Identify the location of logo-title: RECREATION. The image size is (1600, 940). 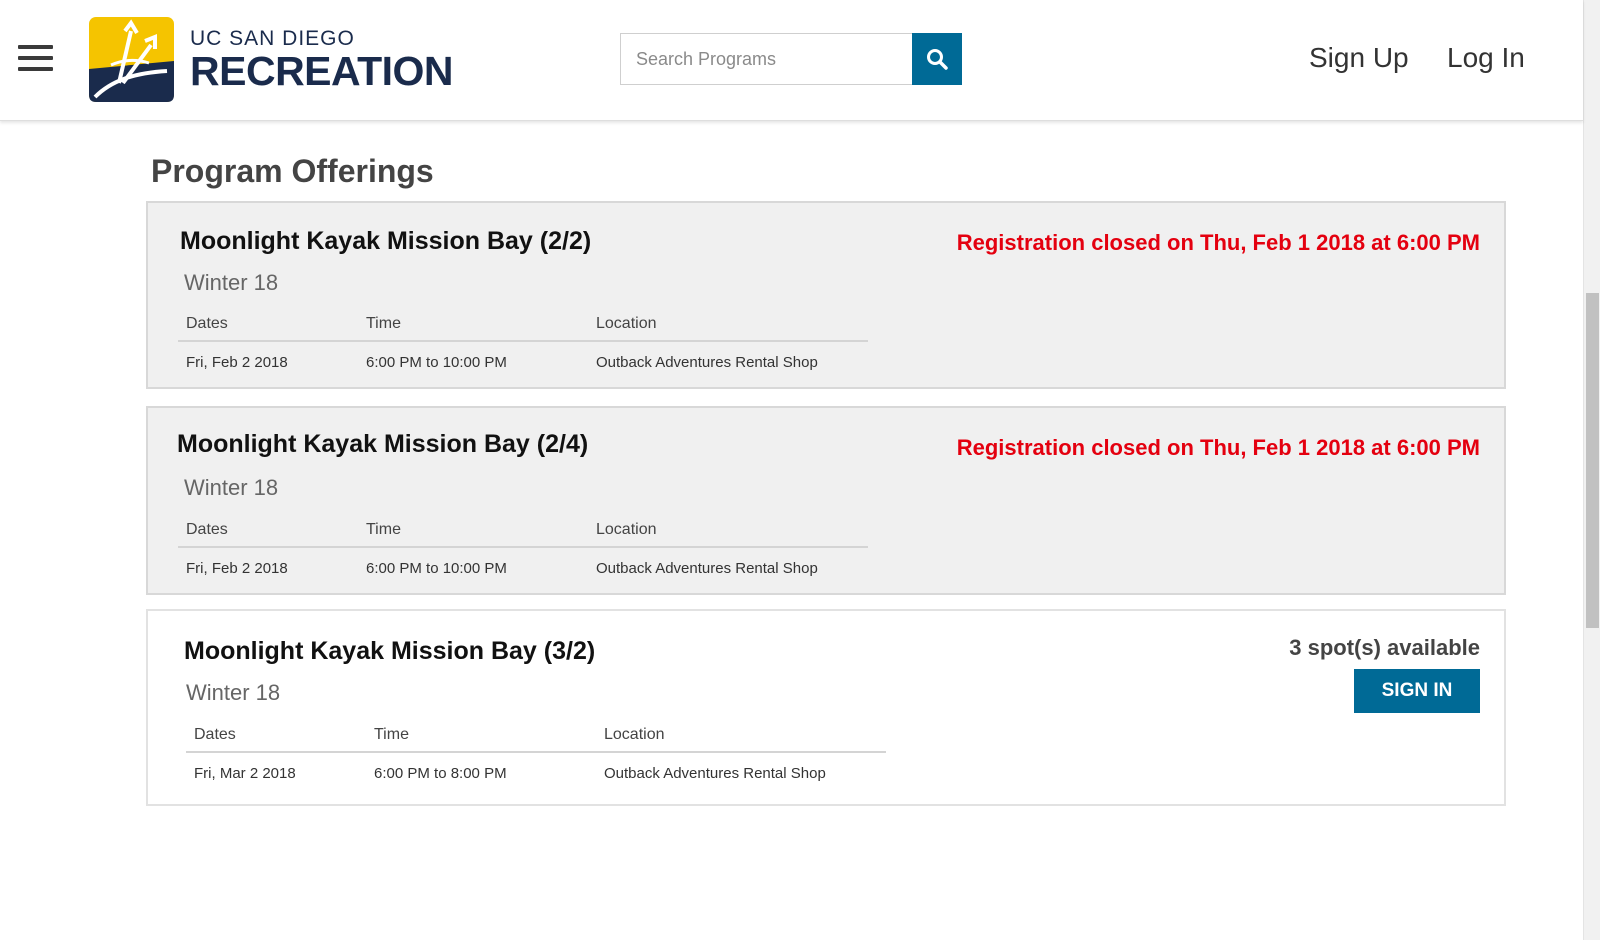
(322, 70).